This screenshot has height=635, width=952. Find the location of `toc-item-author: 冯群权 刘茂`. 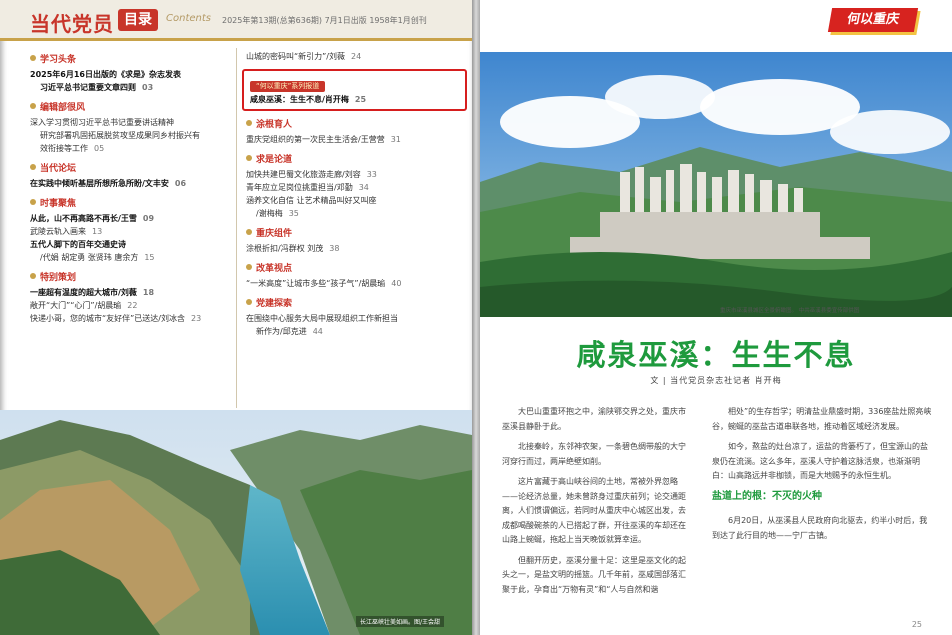

toc-item-author: 冯群权 刘茂 is located at coordinates (302, 248).